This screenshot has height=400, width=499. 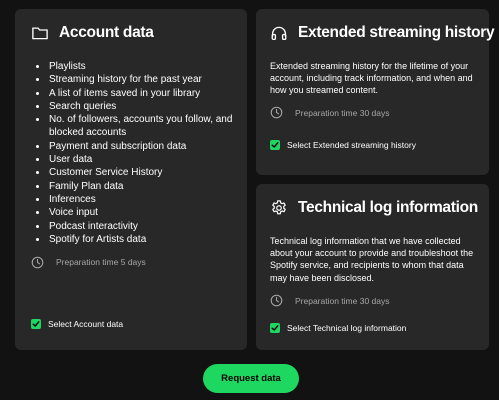 What do you see at coordinates (106, 32) in the screenshot?
I see `account-data-title: Account data` at bounding box center [106, 32].